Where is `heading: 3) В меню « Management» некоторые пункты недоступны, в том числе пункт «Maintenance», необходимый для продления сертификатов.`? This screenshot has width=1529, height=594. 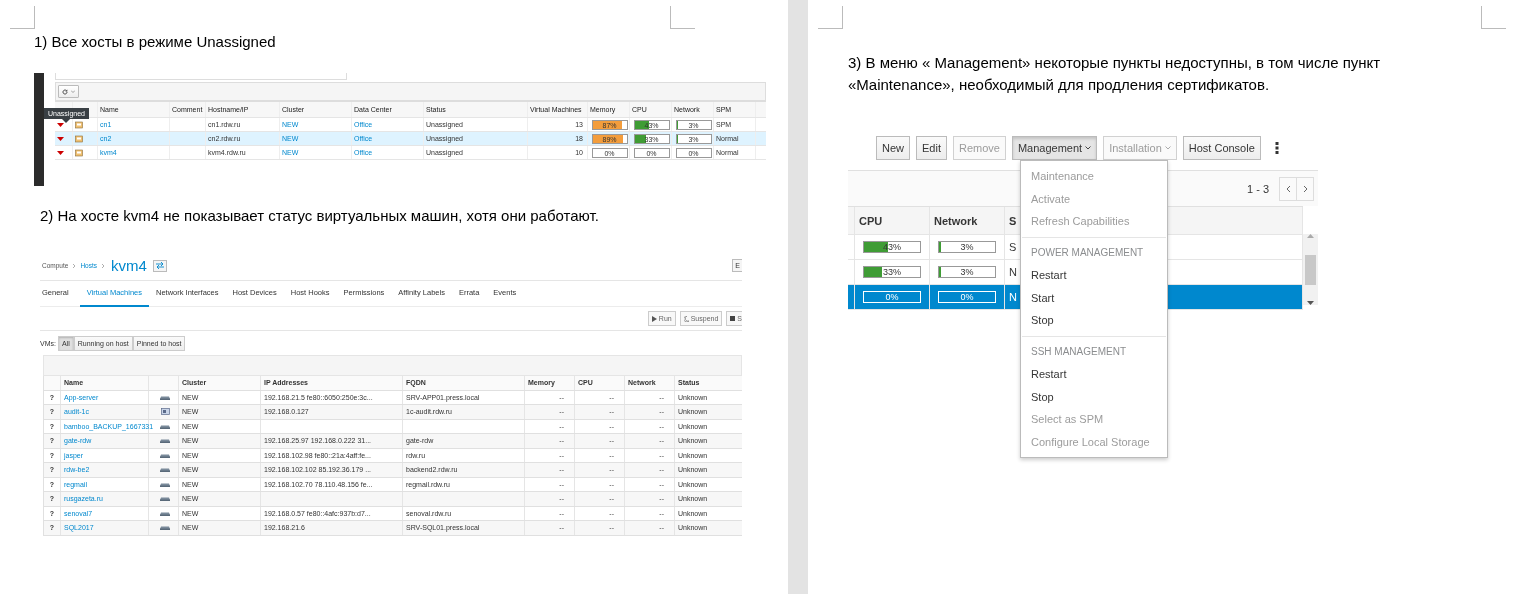 heading: 3) В меню « Management» некоторые пункты недоступны, в том числе пункт «Maintenance», необходимый для продления сертификатов. is located at coordinates (1115, 74).